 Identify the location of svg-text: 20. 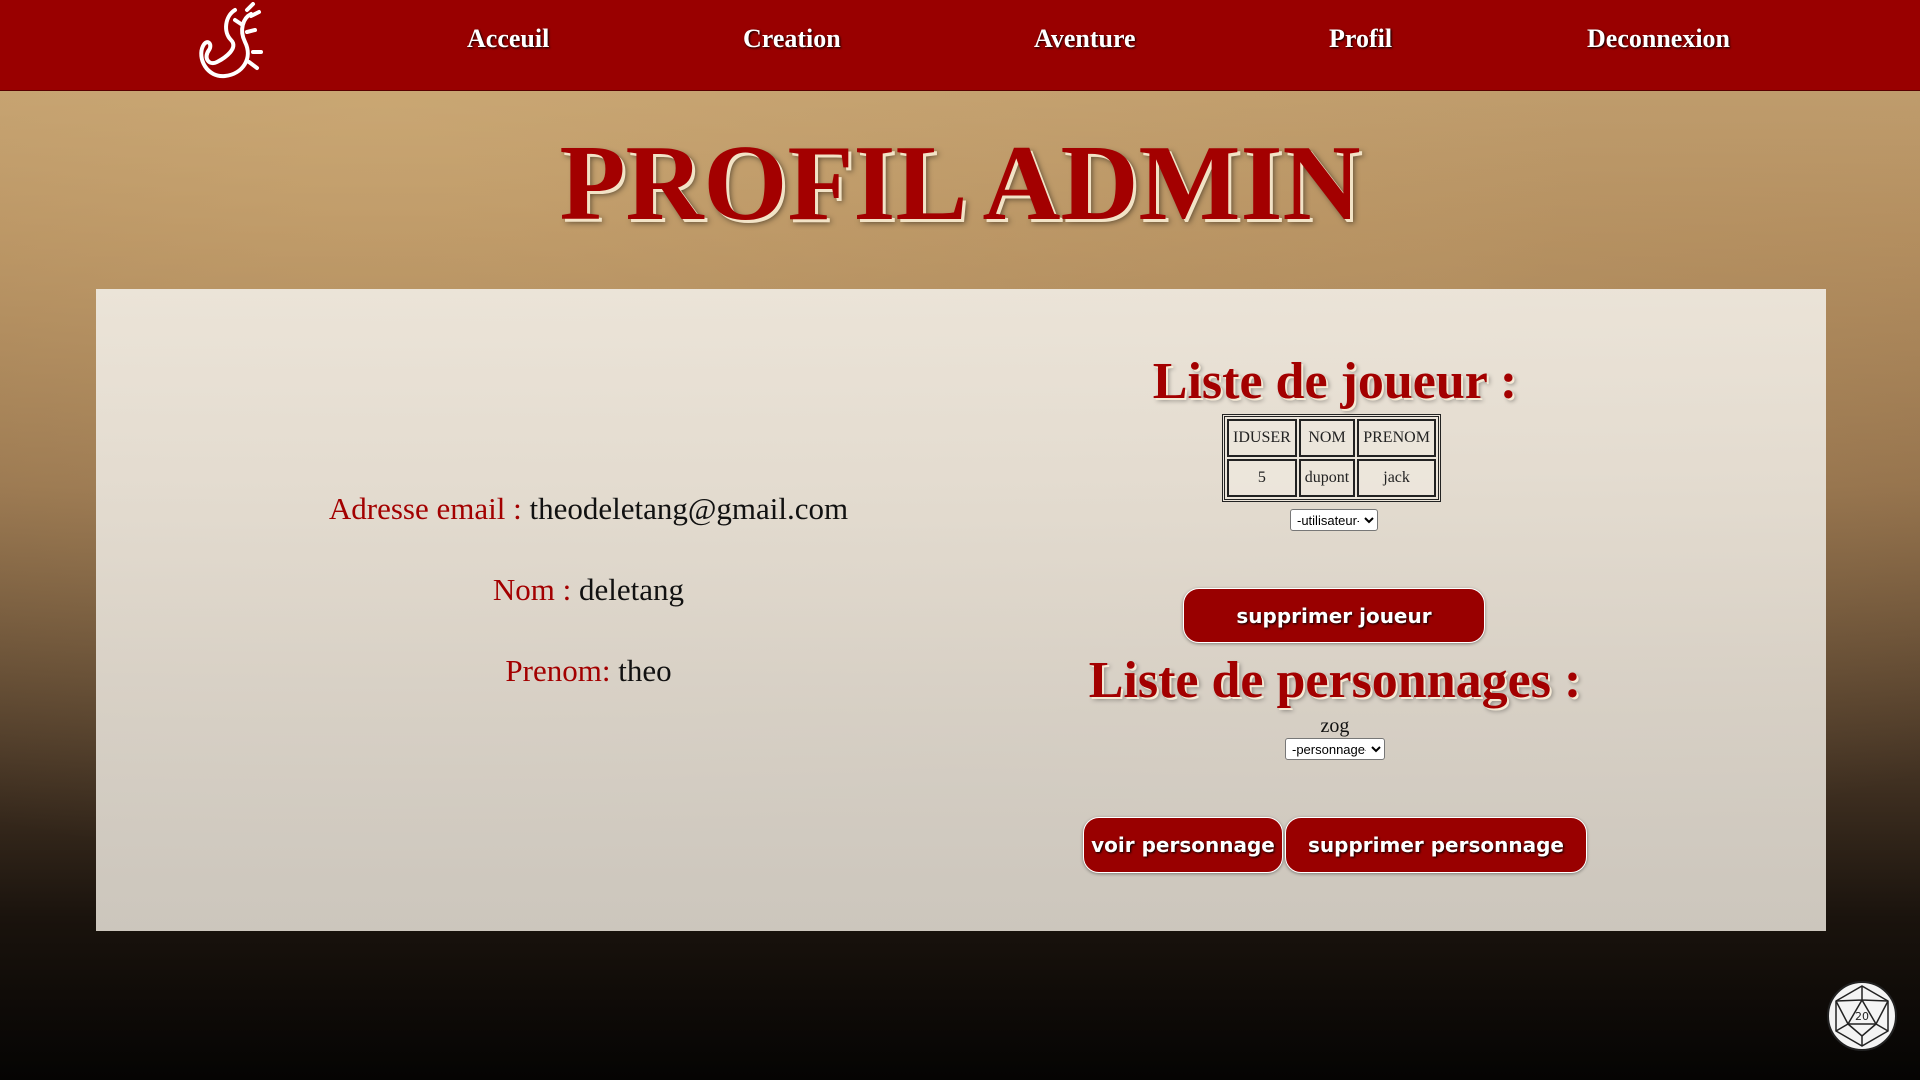
(1862, 1016).